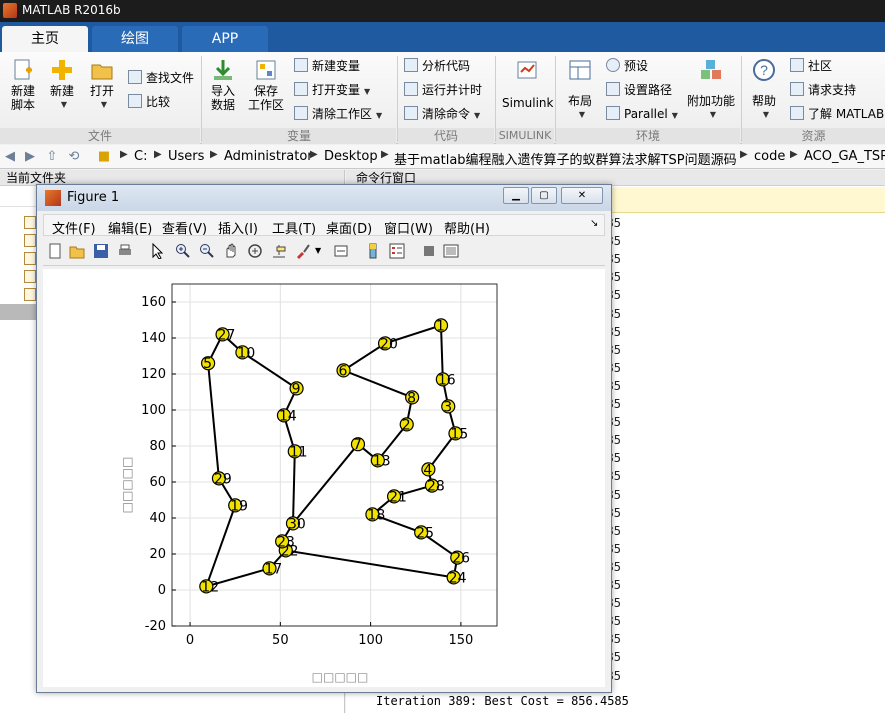 The image size is (885, 713). Describe the element at coordinates (376, 515) in the screenshot. I see `city-node-label: 18` at that location.